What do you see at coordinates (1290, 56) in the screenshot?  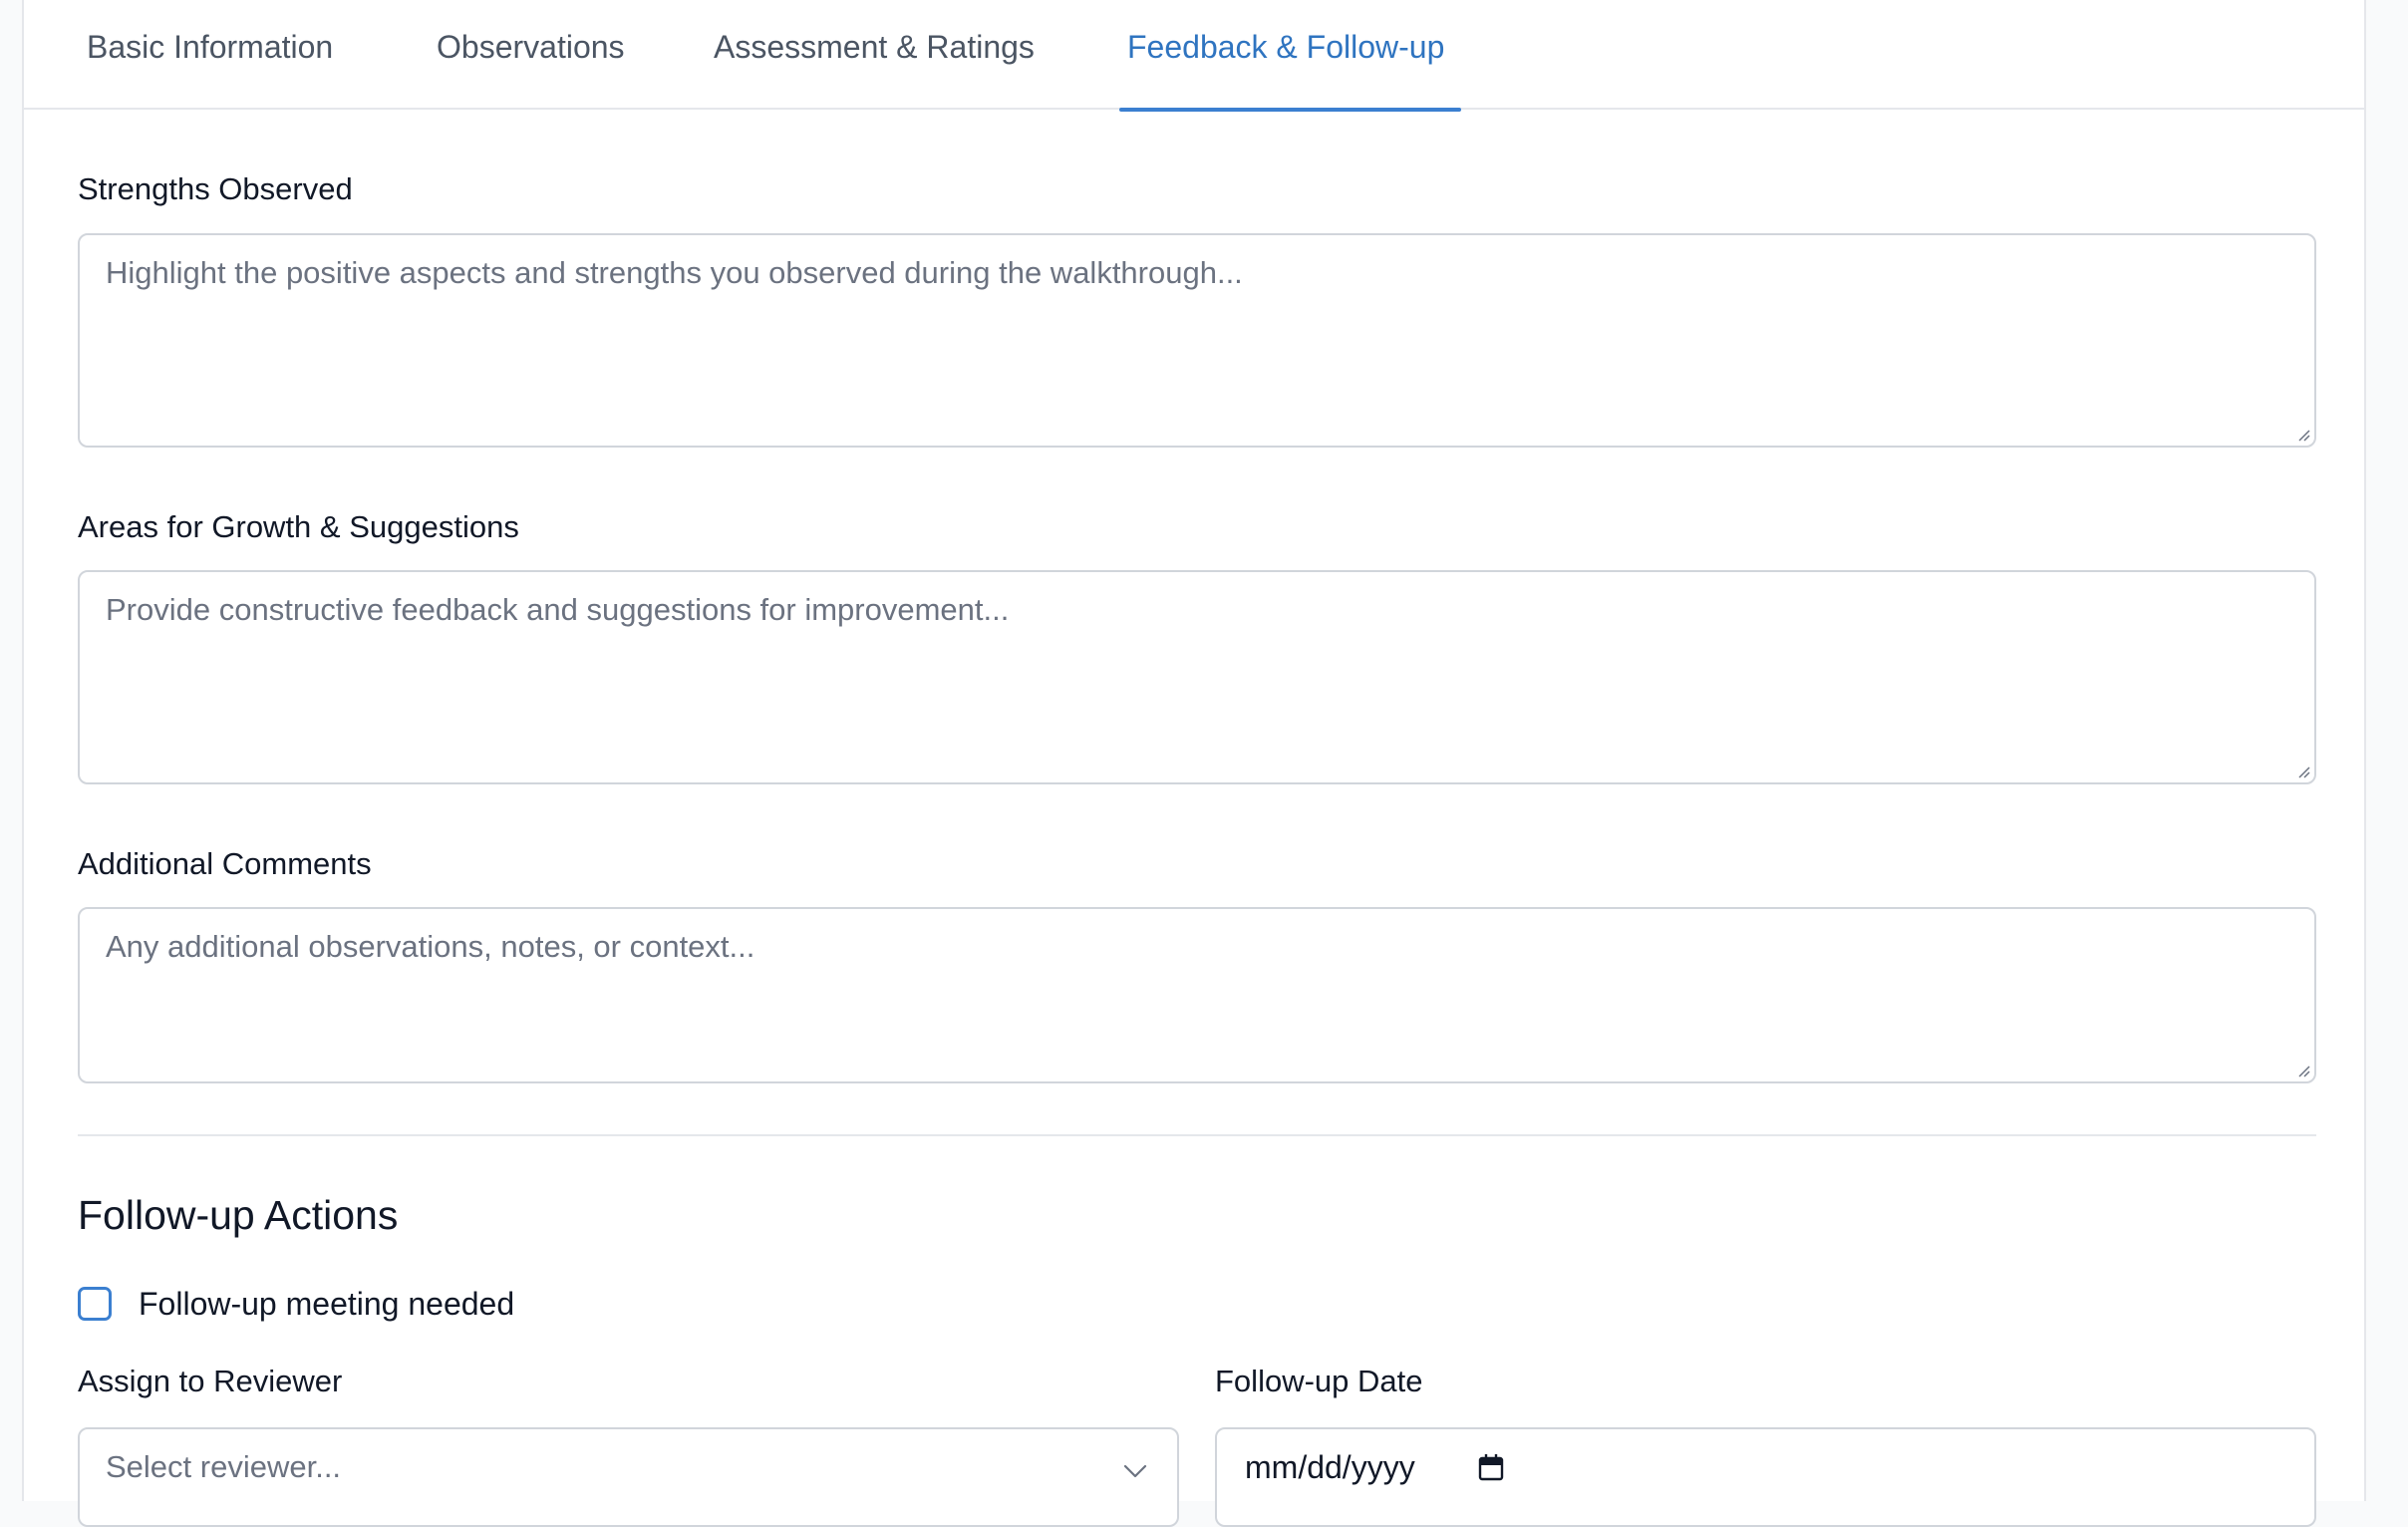 I see `tab-feedback-follow-up: Feedback & Follow-up` at bounding box center [1290, 56].